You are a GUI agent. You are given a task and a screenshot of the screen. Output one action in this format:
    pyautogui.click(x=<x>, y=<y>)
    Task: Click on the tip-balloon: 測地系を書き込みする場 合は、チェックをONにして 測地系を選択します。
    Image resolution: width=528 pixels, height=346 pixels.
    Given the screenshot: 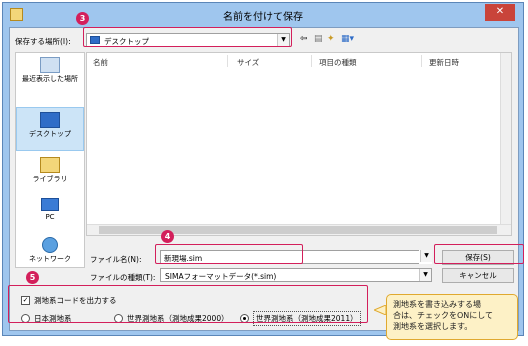 What is the action you would take?
    pyautogui.click(x=452, y=317)
    